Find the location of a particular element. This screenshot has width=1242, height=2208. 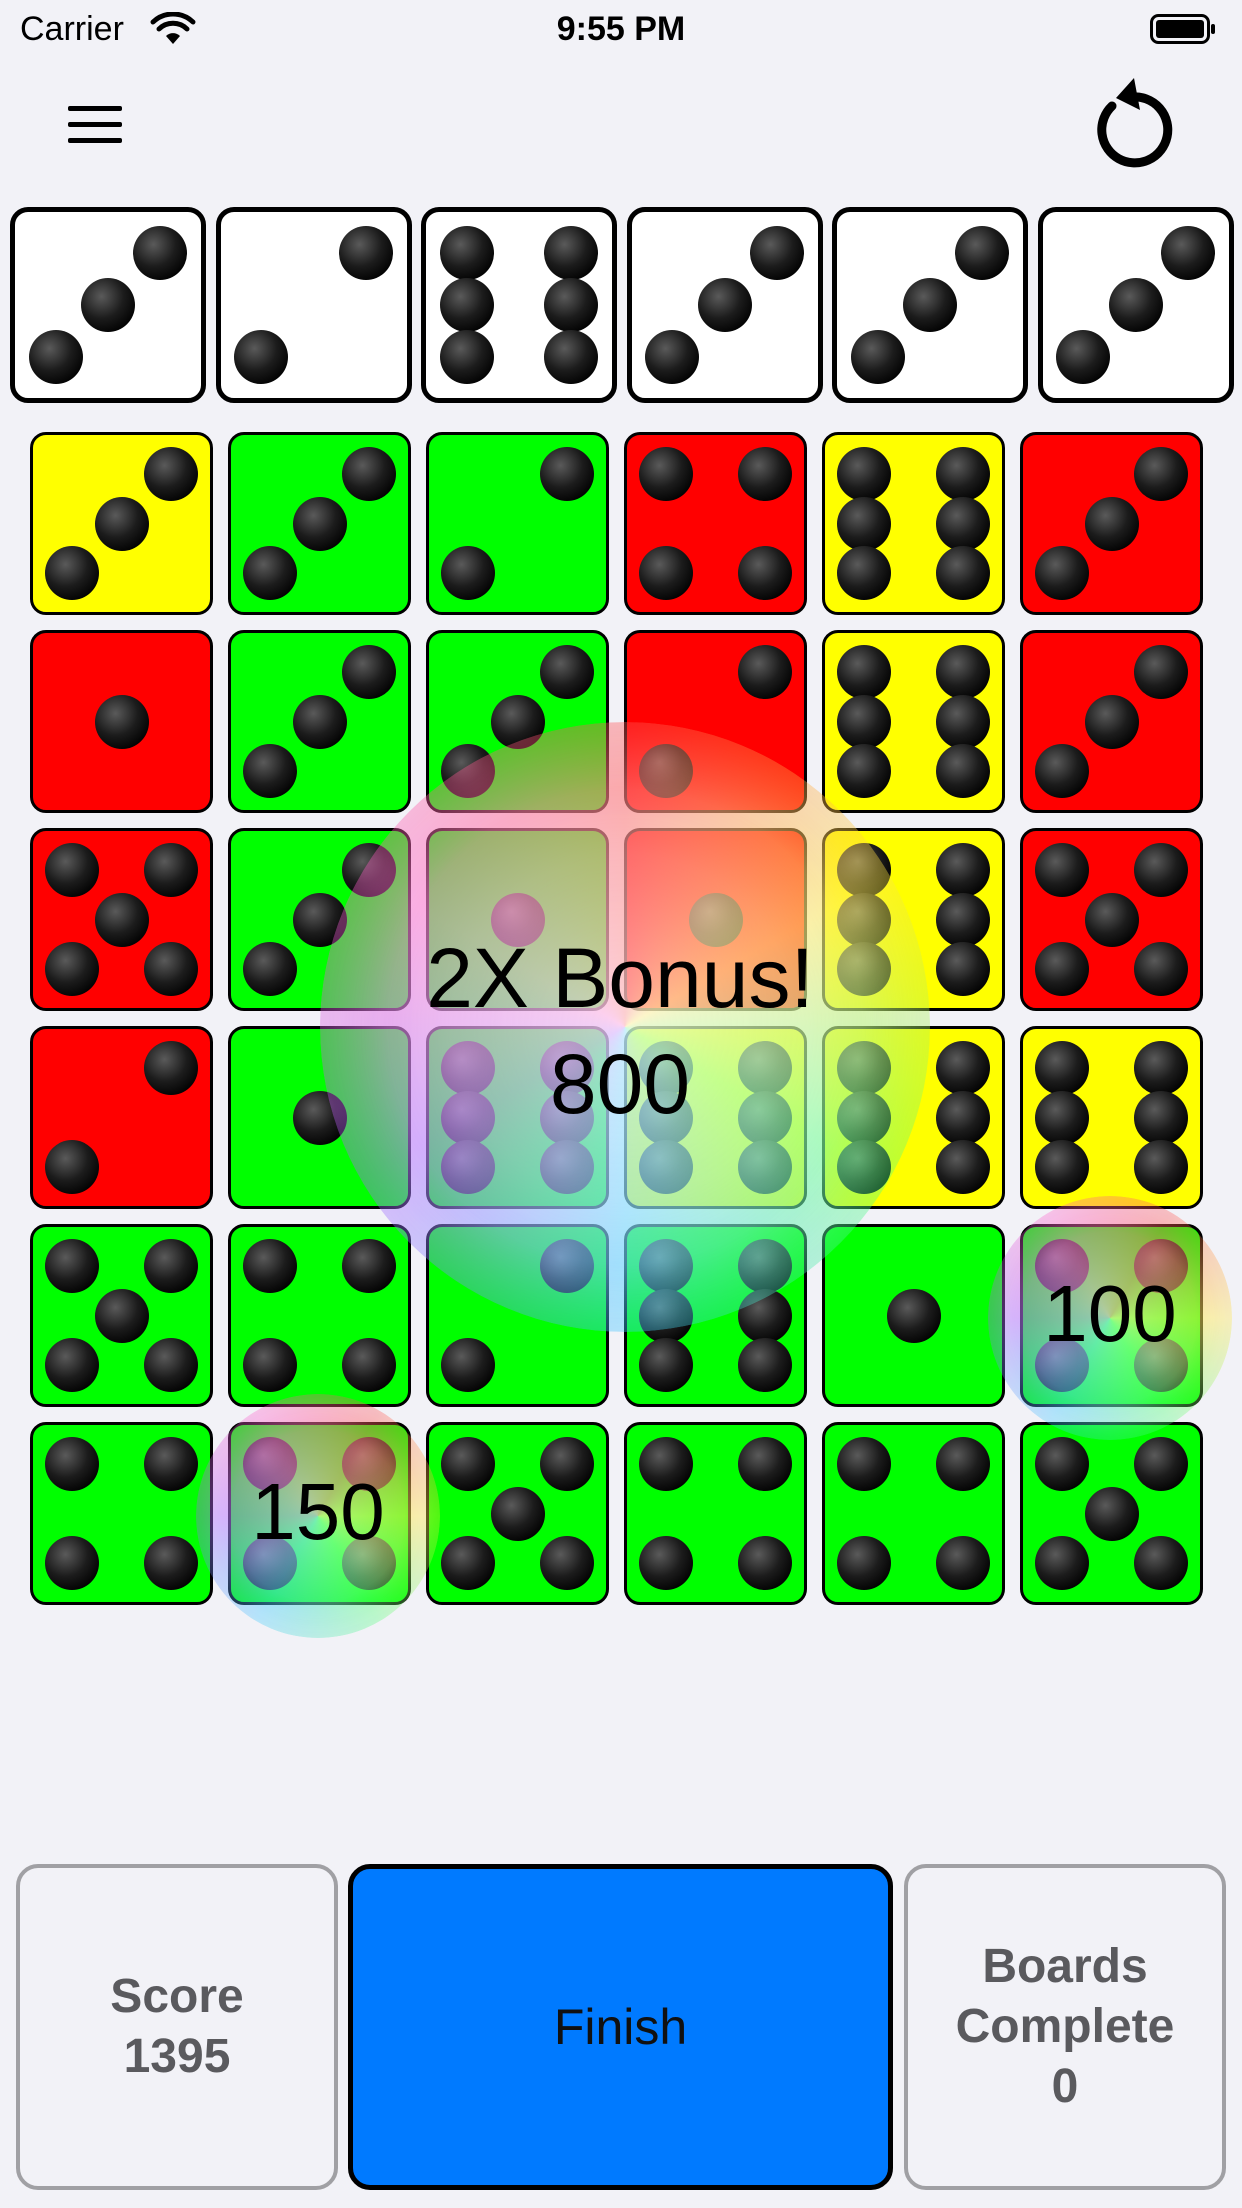

restart-arrow-icon is located at coordinates (1128, 122).